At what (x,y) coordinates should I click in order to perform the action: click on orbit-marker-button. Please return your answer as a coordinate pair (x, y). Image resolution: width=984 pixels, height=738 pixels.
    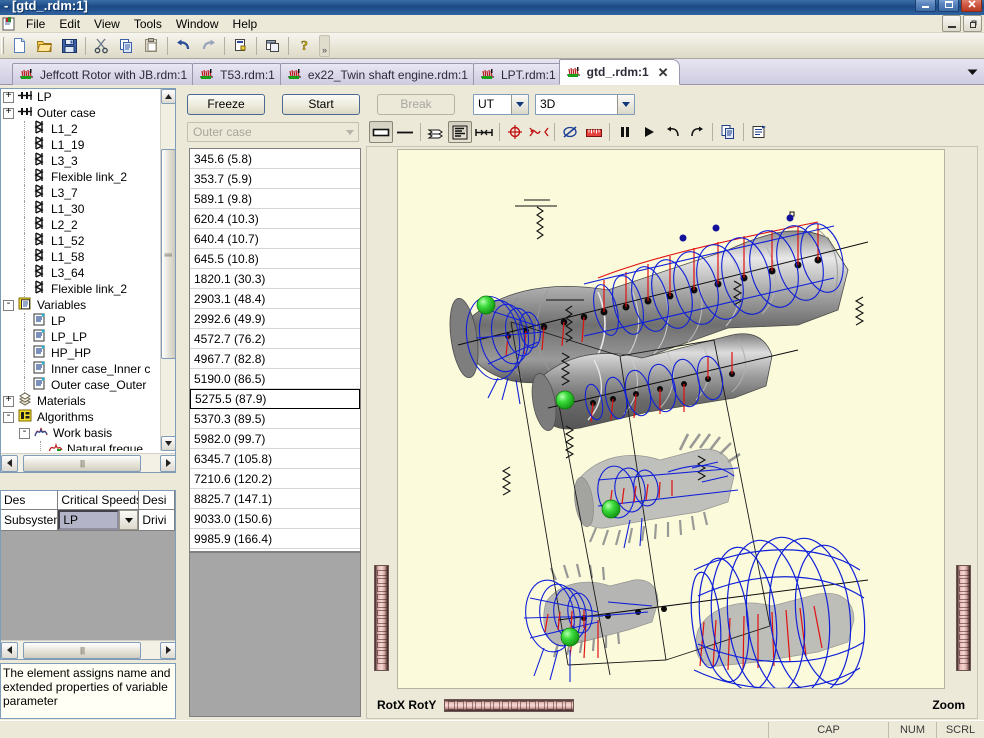
    Looking at the image, I should click on (515, 132).